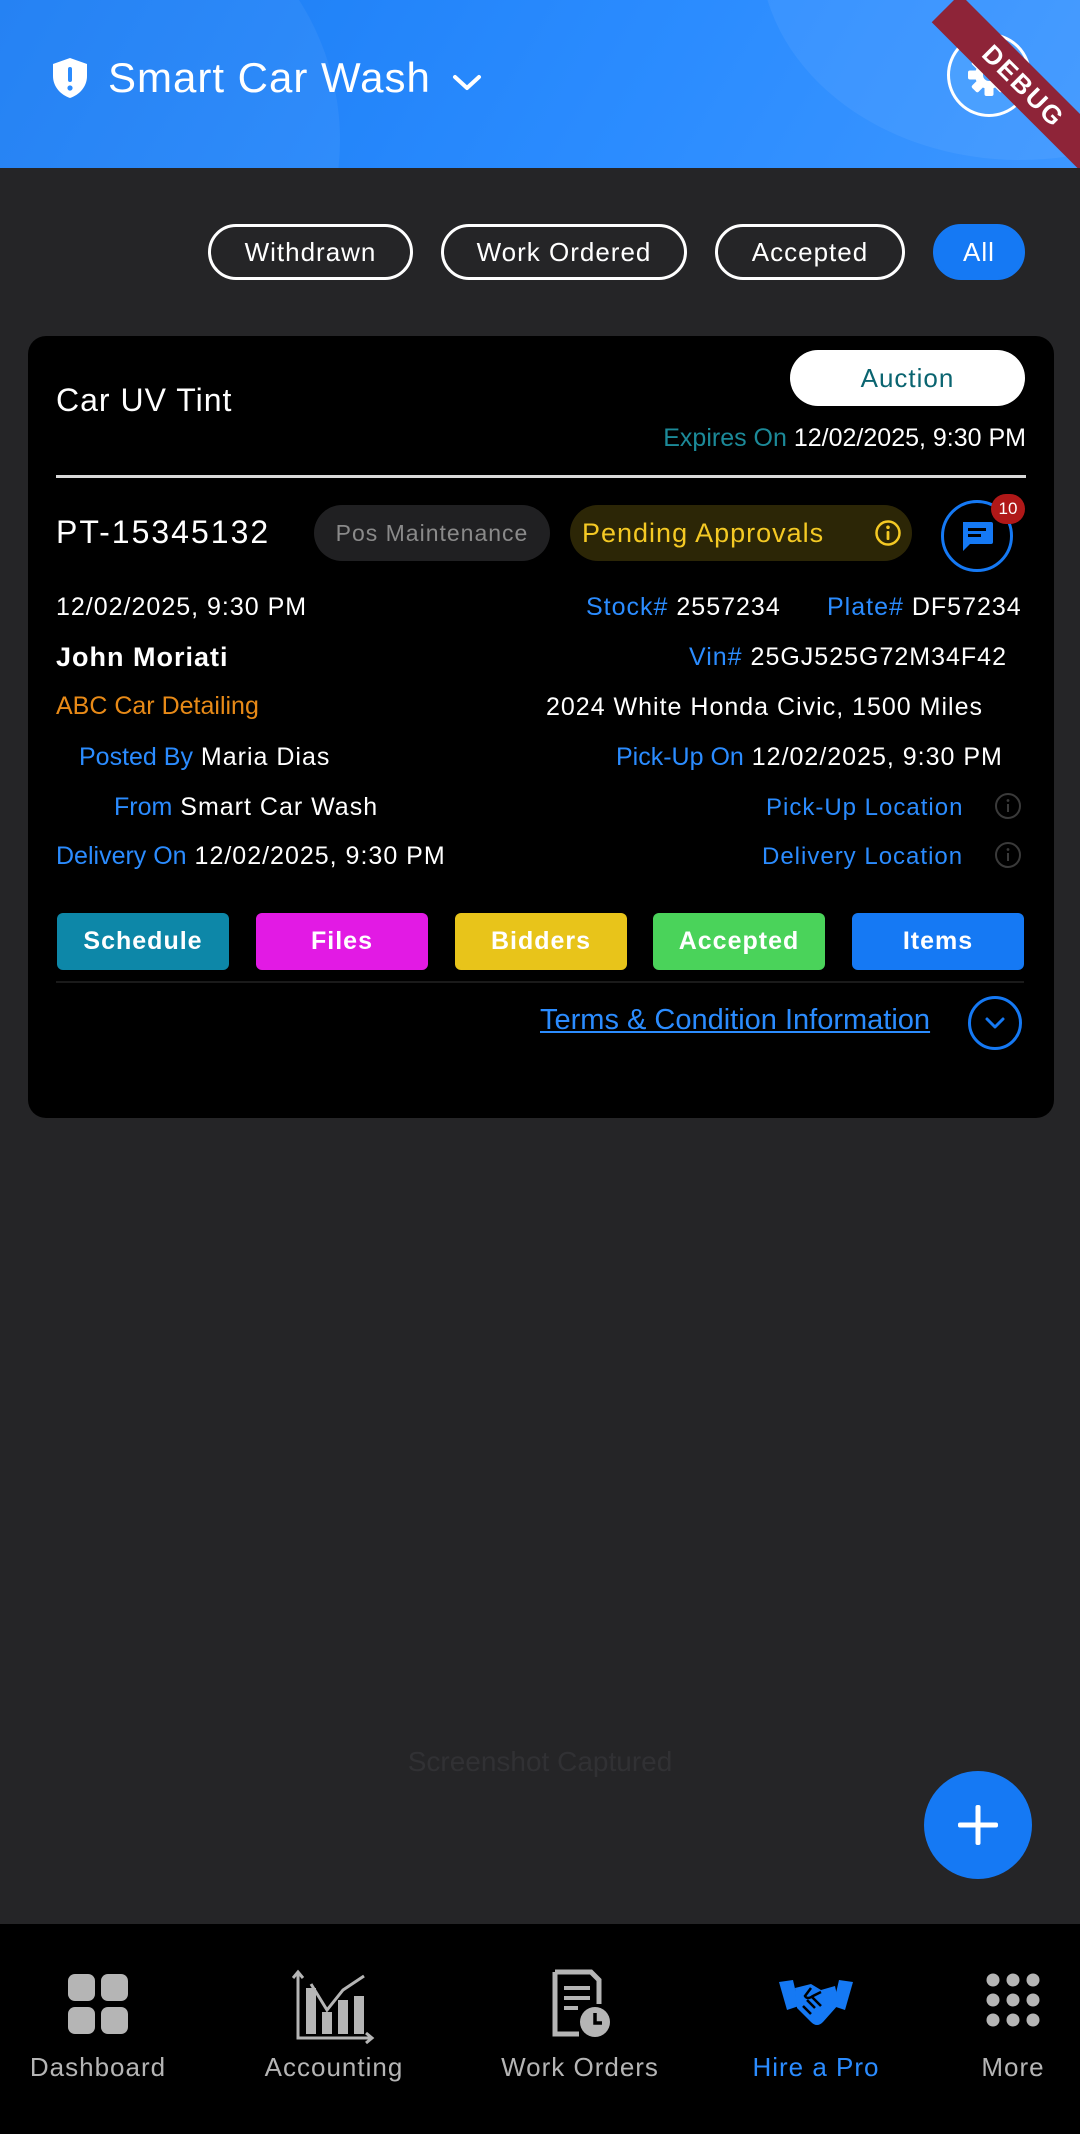 This screenshot has height=2134, width=1080. What do you see at coordinates (816, 2029) in the screenshot?
I see `nav-hire-a-pro: Hire a Pro` at bounding box center [816, 2029].